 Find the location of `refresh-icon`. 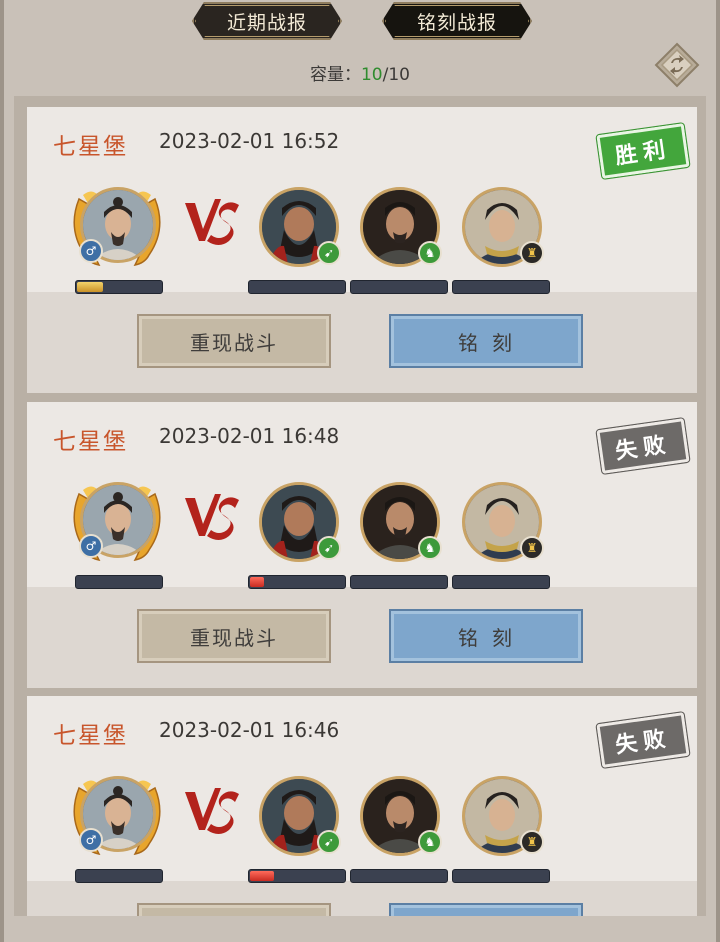

refresh-icon is located at coordinates (677, 65).